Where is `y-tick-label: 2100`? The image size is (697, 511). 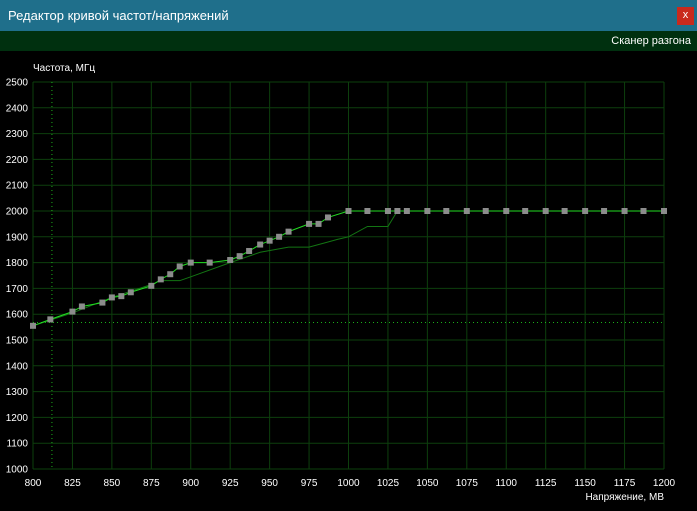 y-tick-label: 2100 is located at coordinates (17, 186).